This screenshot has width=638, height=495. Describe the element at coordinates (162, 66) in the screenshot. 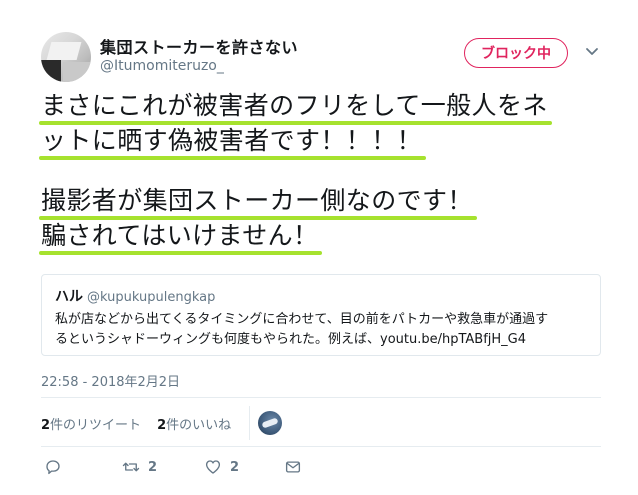

I see `user-handle: @Itumomiteruzo_` at that location.